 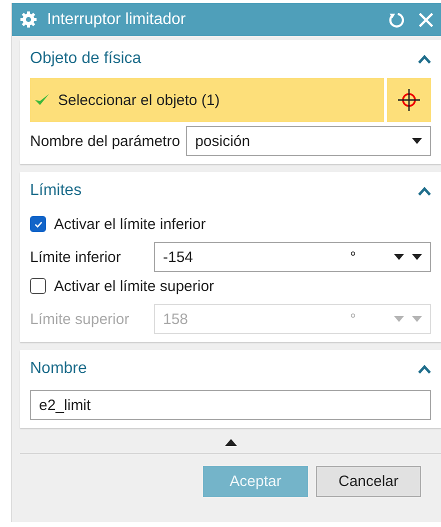 I want to click on selection-step: Seleccionar el objeto (1), so click(x=207, y=100).